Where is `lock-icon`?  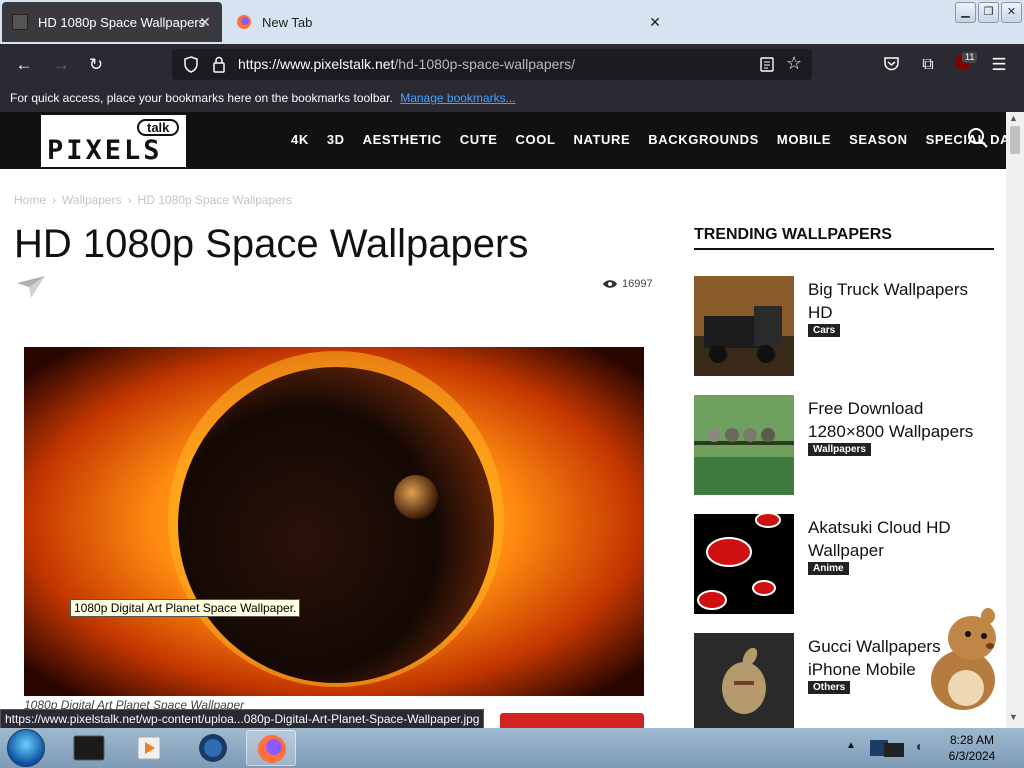 lock-icon is located at coordinates (219, 64).